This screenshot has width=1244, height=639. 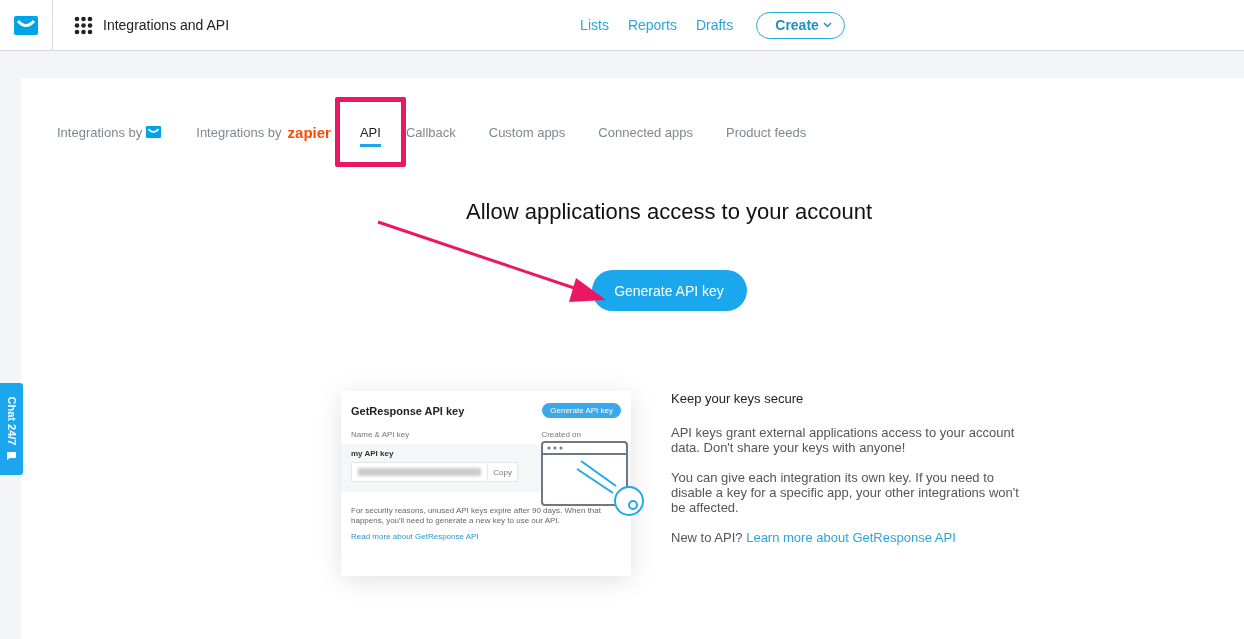 I want to click on apps-grid-icon, so click(x=83, y=25).